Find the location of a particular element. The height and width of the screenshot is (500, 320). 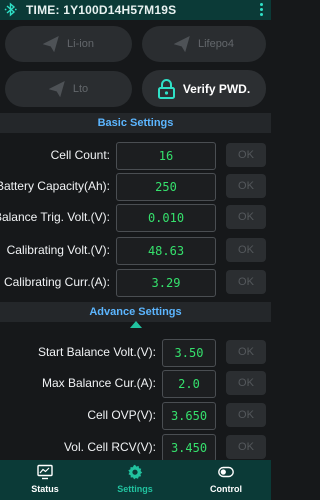

lock-icon is located at coordinates (166, 88).